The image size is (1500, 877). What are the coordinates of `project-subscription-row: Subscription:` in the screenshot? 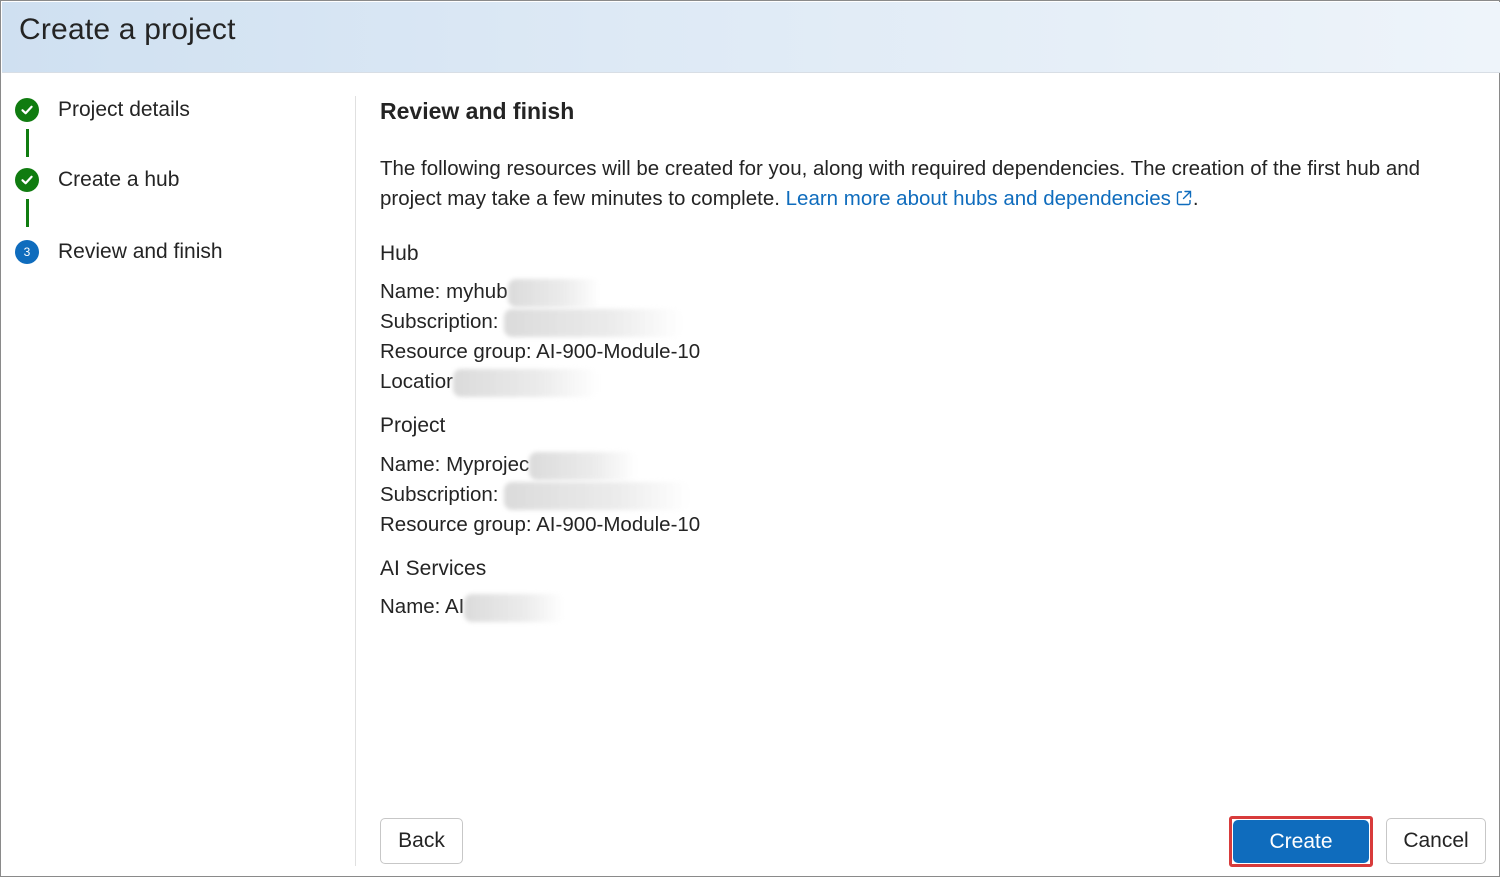 It's located at (535, 495).